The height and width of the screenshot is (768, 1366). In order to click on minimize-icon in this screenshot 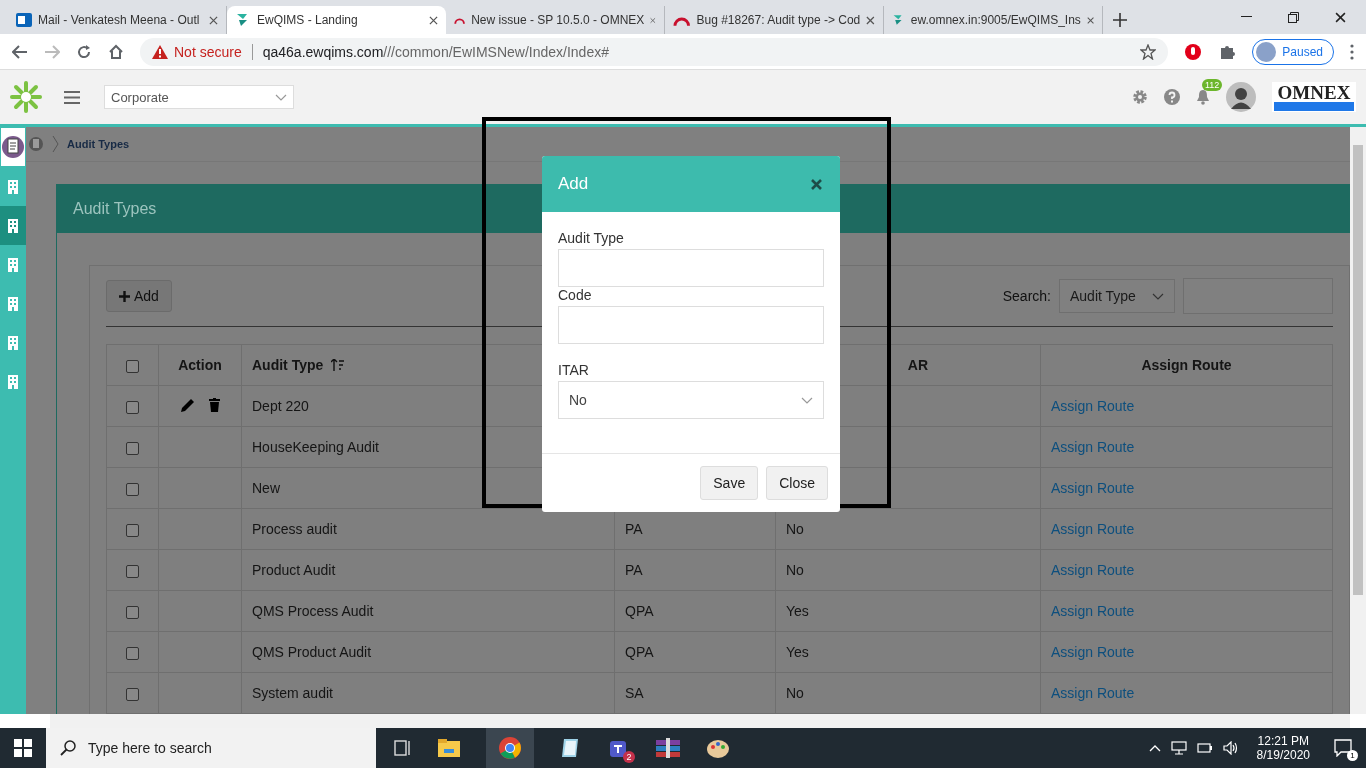, I will do `click(1246, 17)`.